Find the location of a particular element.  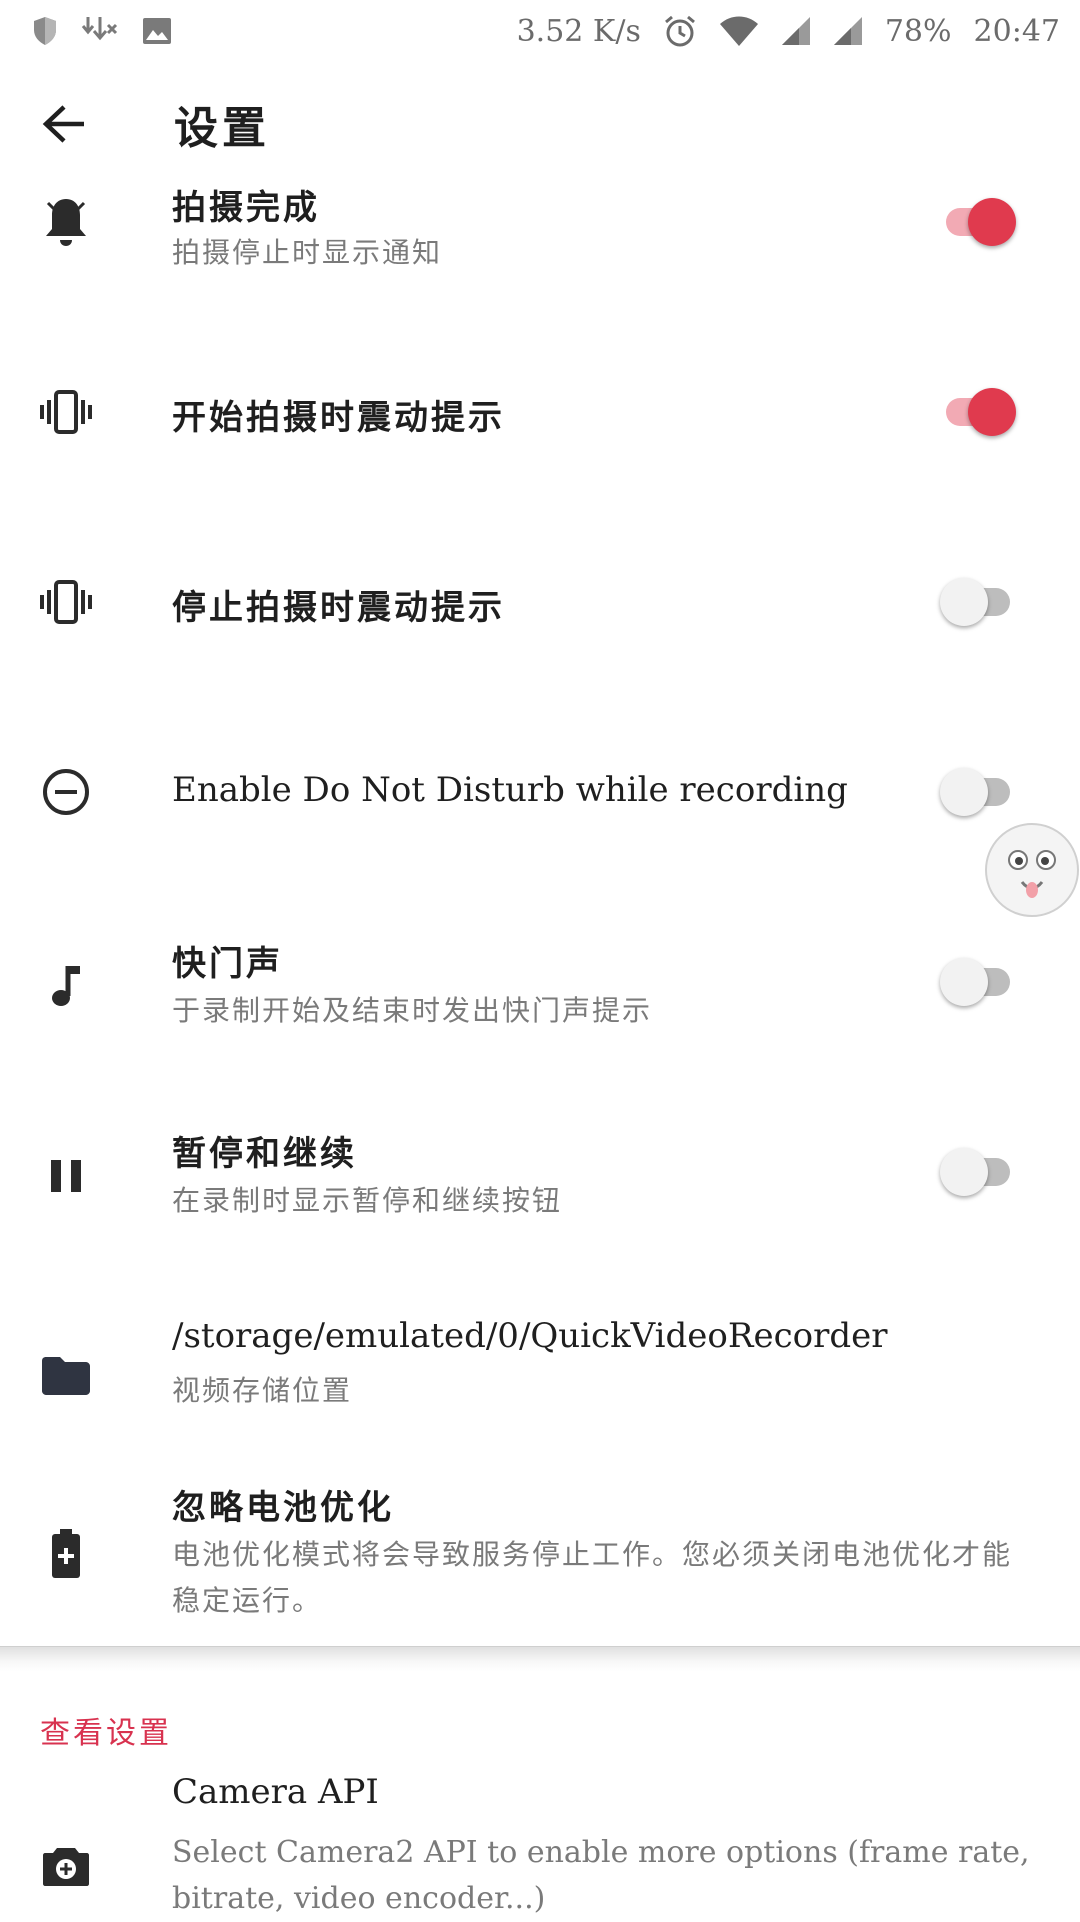

section-header-view-settings: 查看设置 is located at coordinates (106, 1733).